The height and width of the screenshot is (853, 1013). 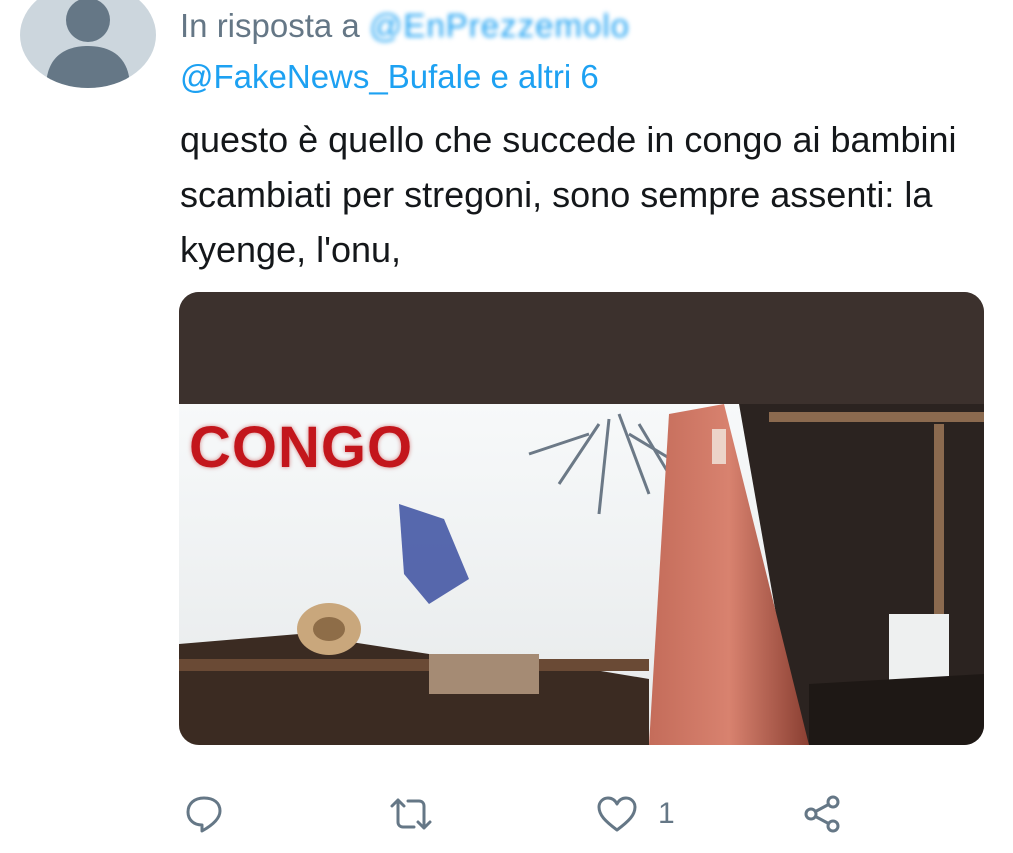 I want to click on reply-handle-blurred: @EnPrezzemolo, so click(x=499, y=25).